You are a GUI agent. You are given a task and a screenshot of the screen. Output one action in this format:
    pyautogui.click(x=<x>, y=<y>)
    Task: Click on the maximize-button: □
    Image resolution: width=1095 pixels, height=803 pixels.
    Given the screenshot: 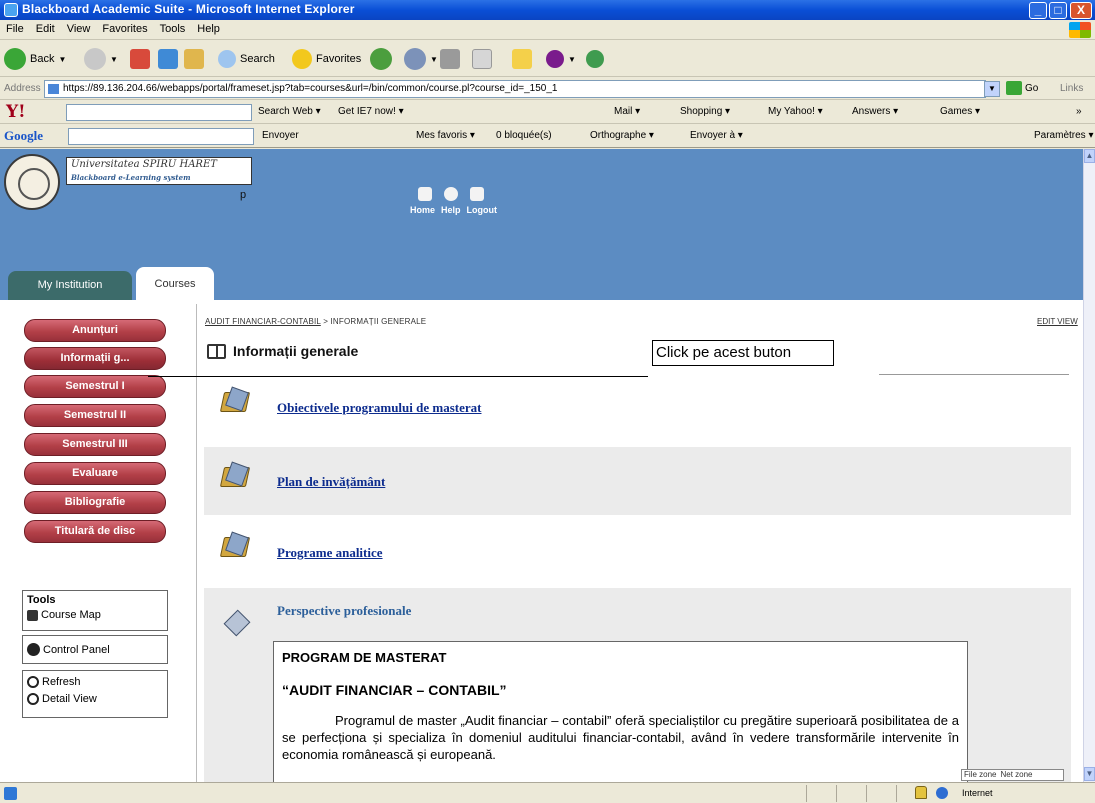 What is the action you would take?
    pyautogui.click(x=1058, y=10)
    